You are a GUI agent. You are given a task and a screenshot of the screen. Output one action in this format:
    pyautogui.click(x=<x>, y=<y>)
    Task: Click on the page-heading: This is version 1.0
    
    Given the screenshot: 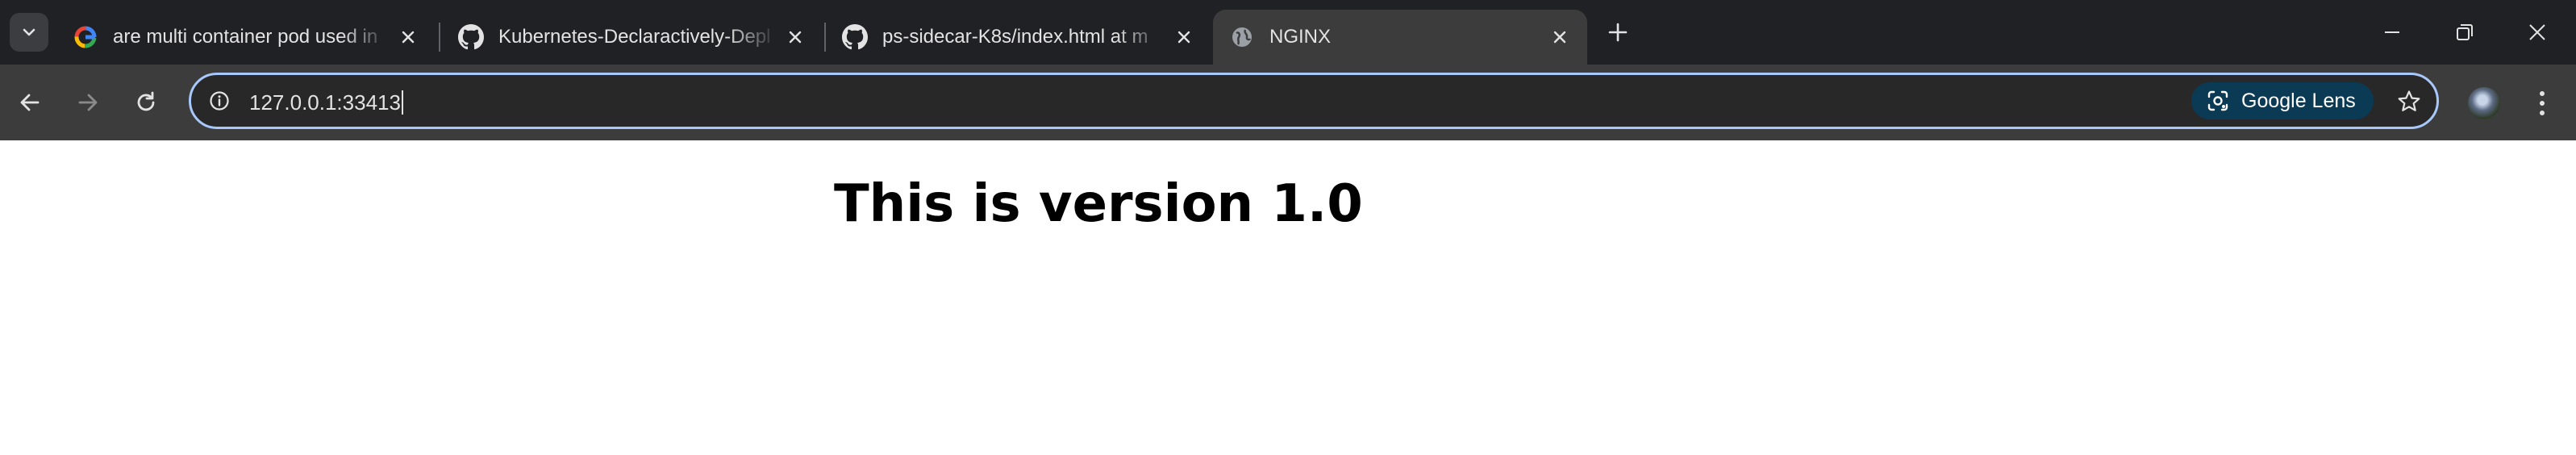 What is the action you would take?
    pyautogui.click(x=1098, y=204)
    